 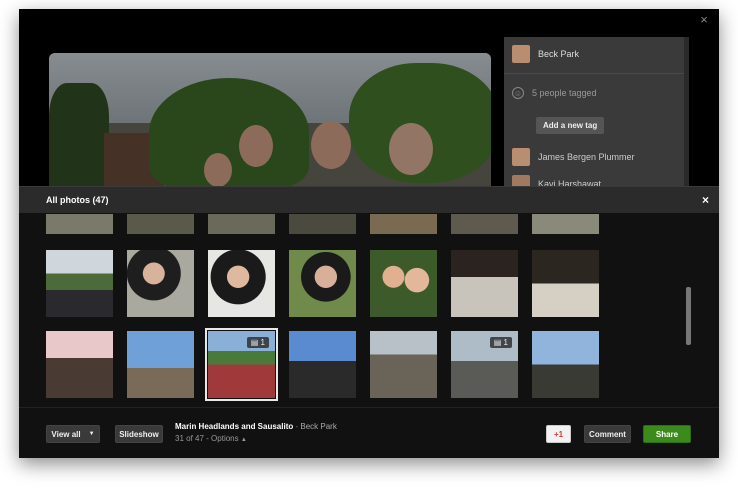 What do you see at coordinates (667, 434) in the screenshot?
I see `share-button: Share` at bounding box center [667, 434].